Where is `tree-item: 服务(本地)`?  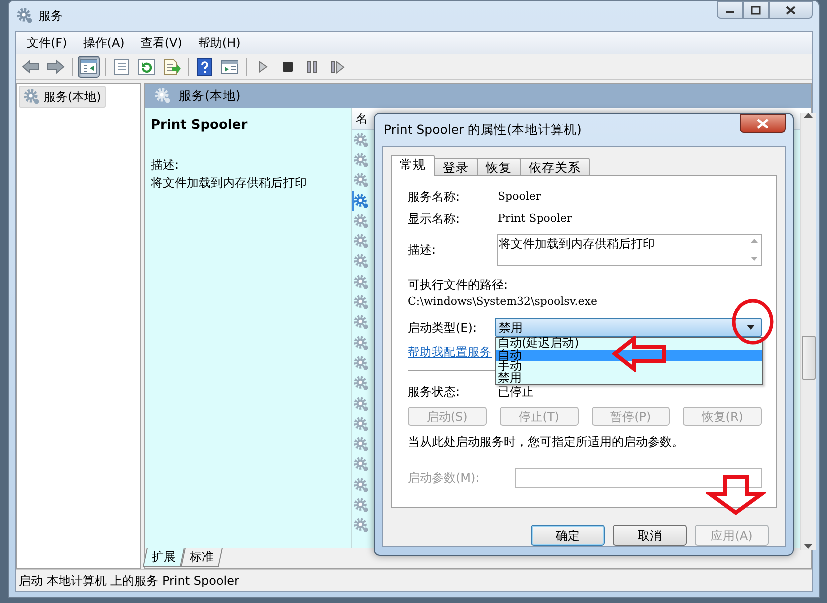
tree-item: 服务(本地) is located at coordinates (62, 97).